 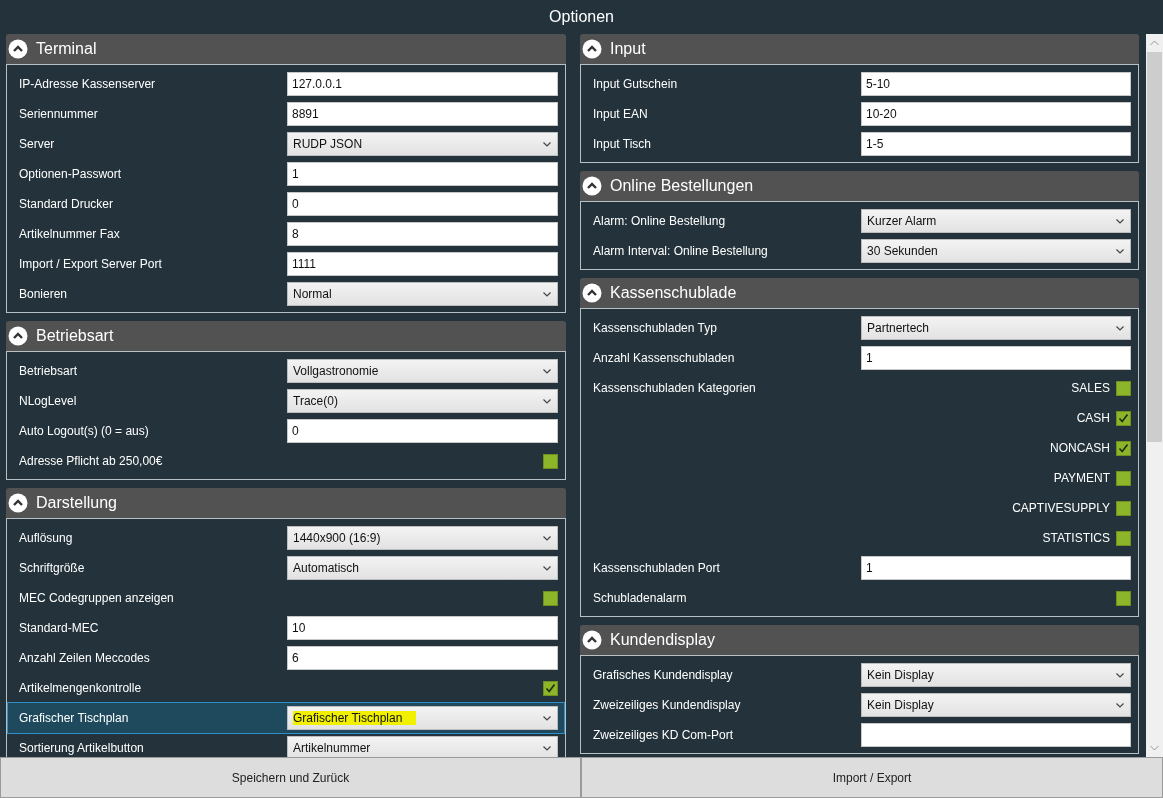 I want to click on import-export-button: Import / Export, so click(x=872, y=777).